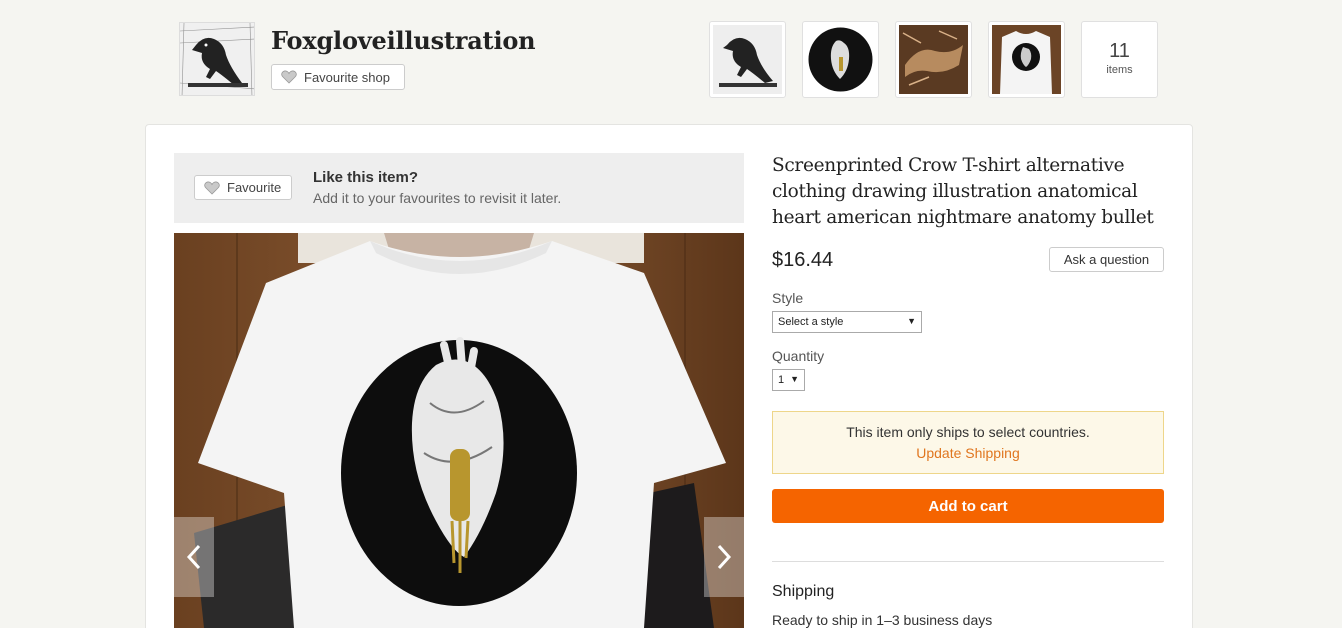 The width and height of the screenshot is (1342, 628). What do you see at coordinates (811, 322) in the screenshot?
I see `style-select-value: Select a style` at bounding box center [811, 322].